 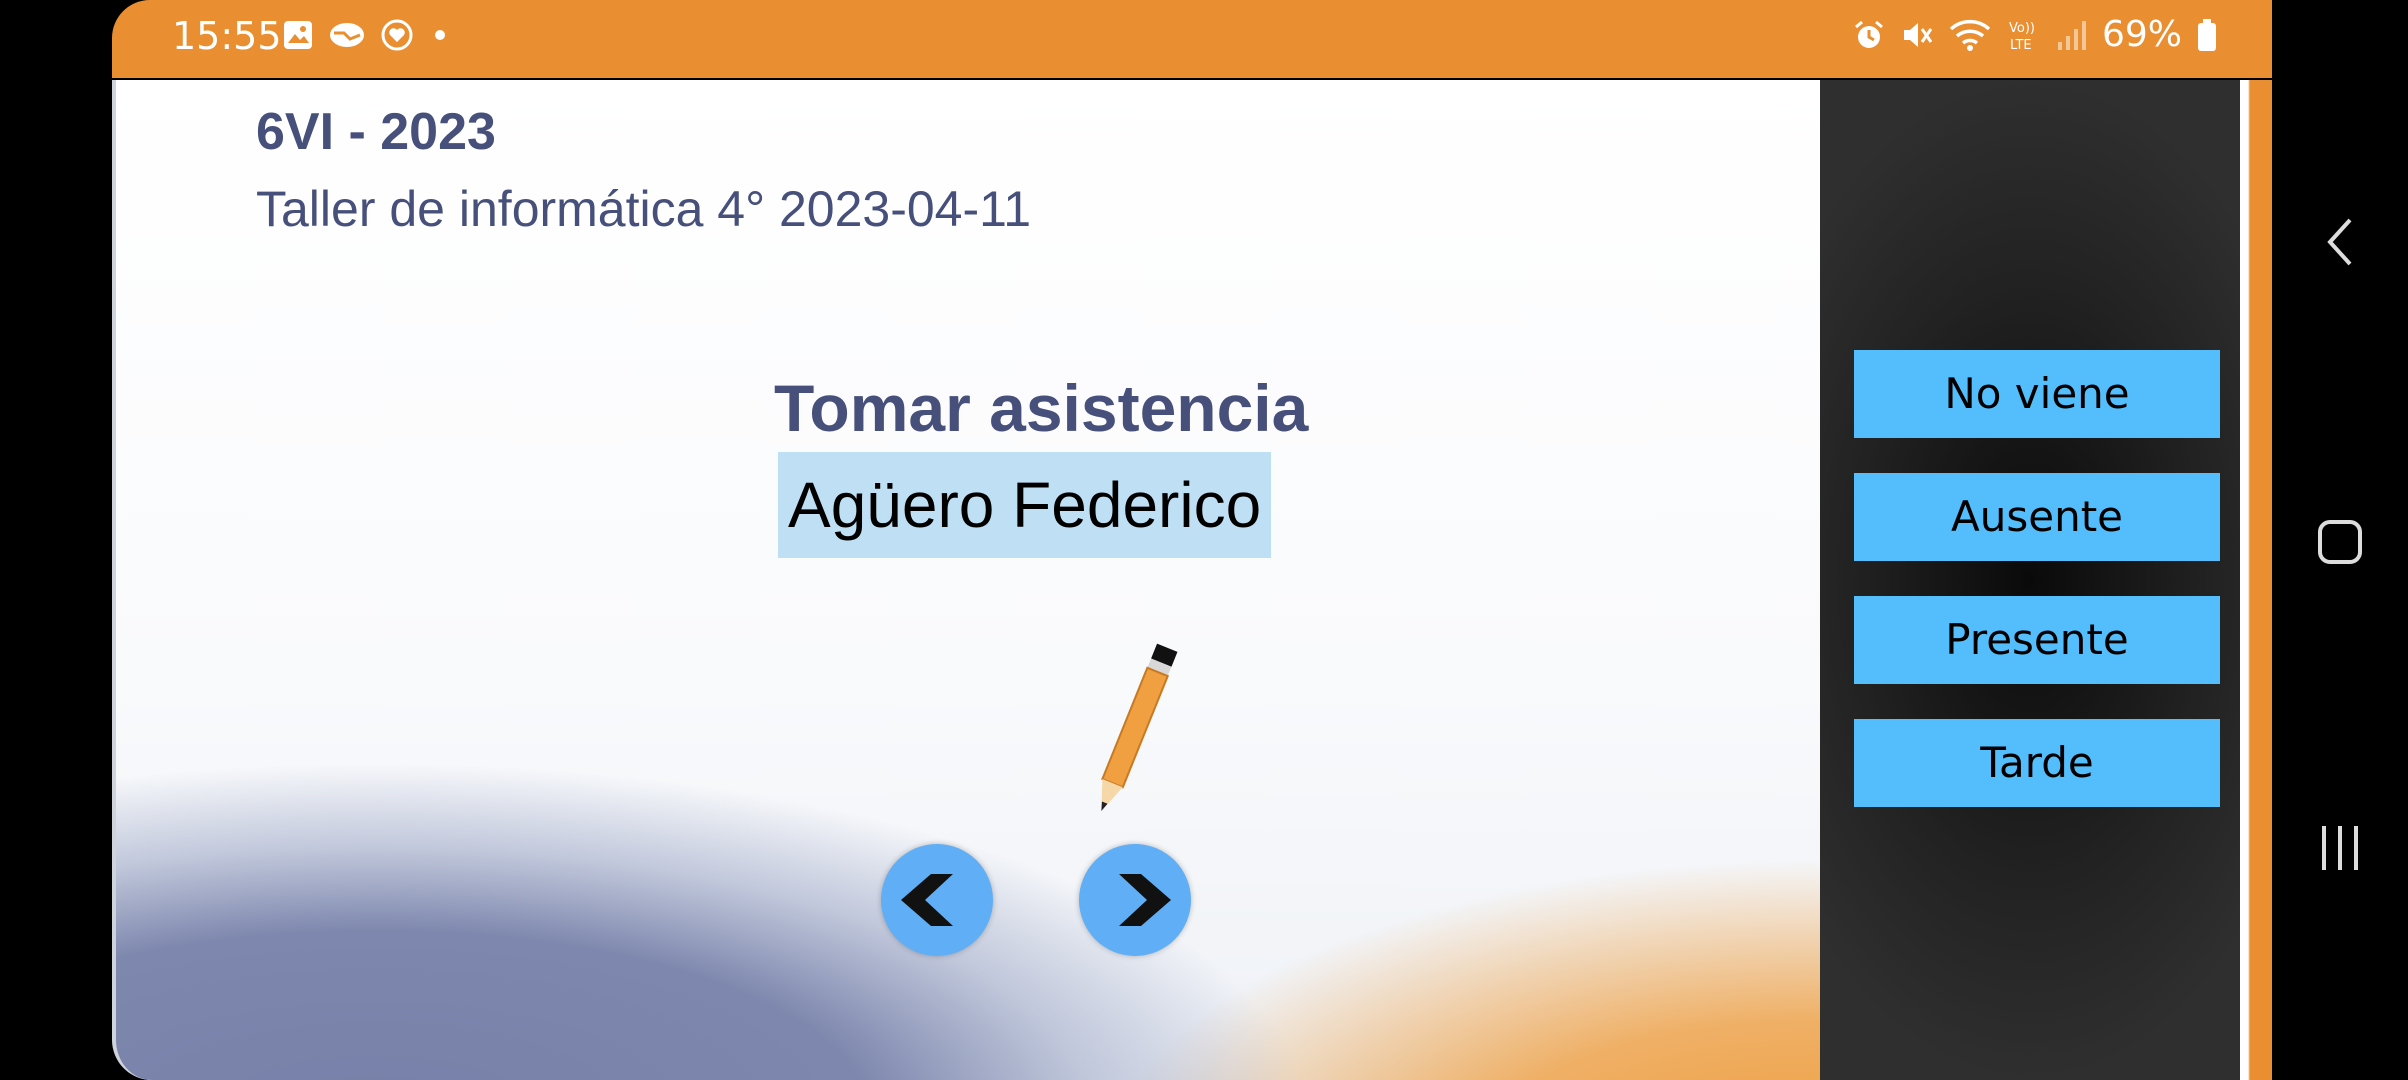 I want to click on alarm-icon, so click(x=1869, y=34).